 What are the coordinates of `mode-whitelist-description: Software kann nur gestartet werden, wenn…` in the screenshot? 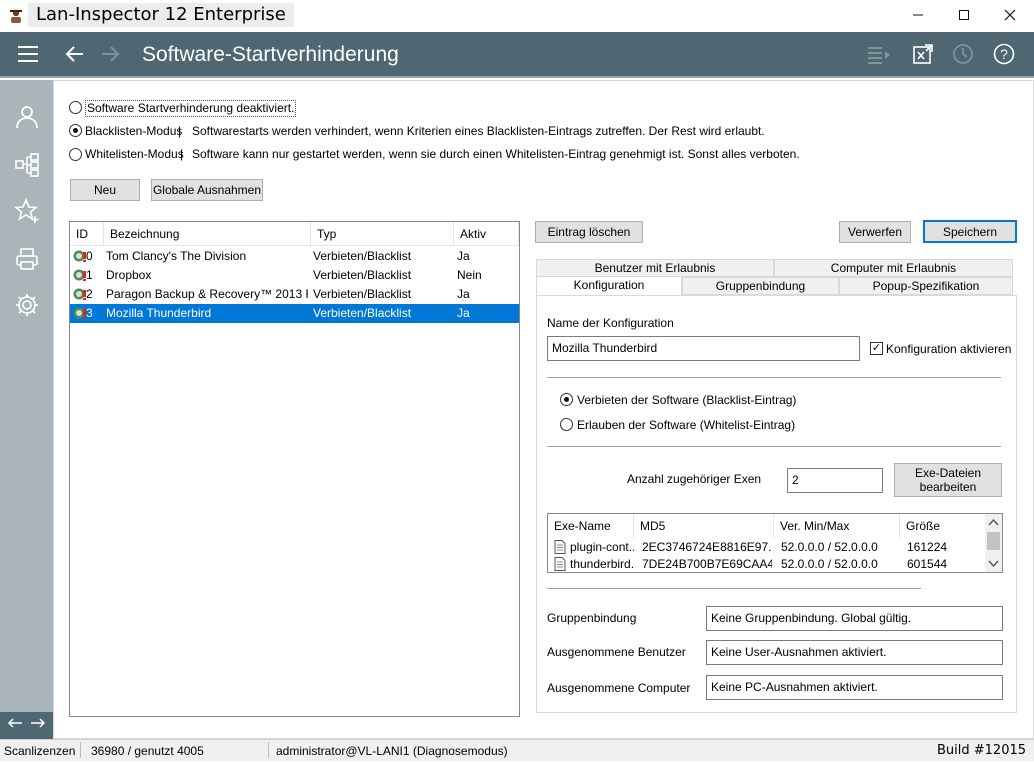 It's located at (496, 154).